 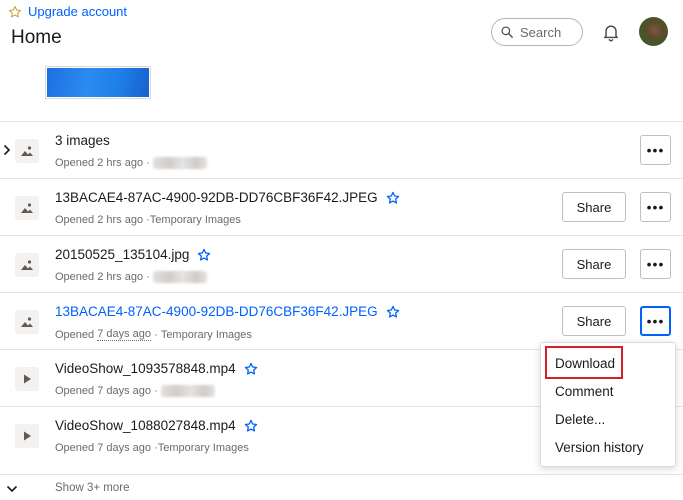 What do you see at coordinates (133, 254) in the screenshot?
I see `file-name: 20150525_135104.jpg` at bounding box center [133, 254].